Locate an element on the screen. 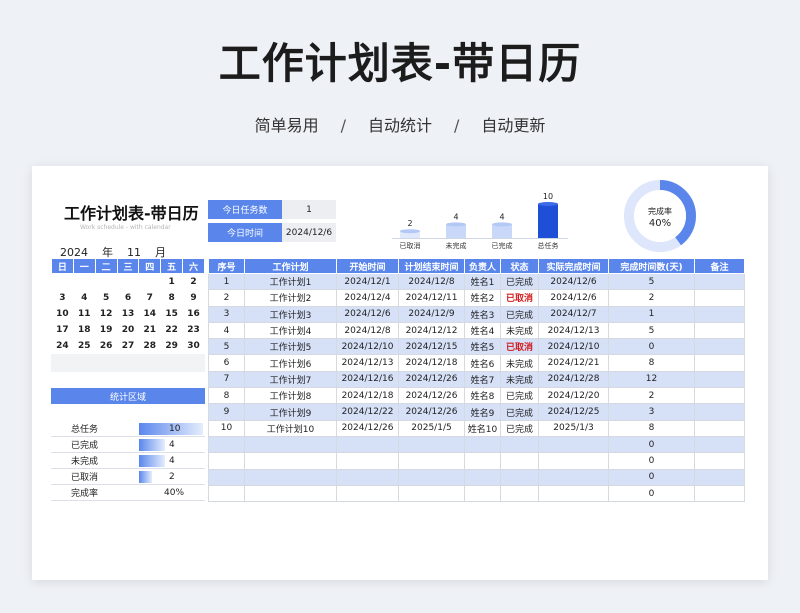 The width and height of the screenshot is (800, 613). table-cell: 2024/12/28 is located at coordinates (573, 379).